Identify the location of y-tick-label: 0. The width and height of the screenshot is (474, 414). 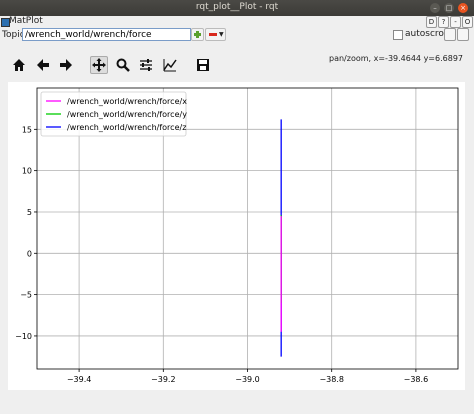
(29, 253).